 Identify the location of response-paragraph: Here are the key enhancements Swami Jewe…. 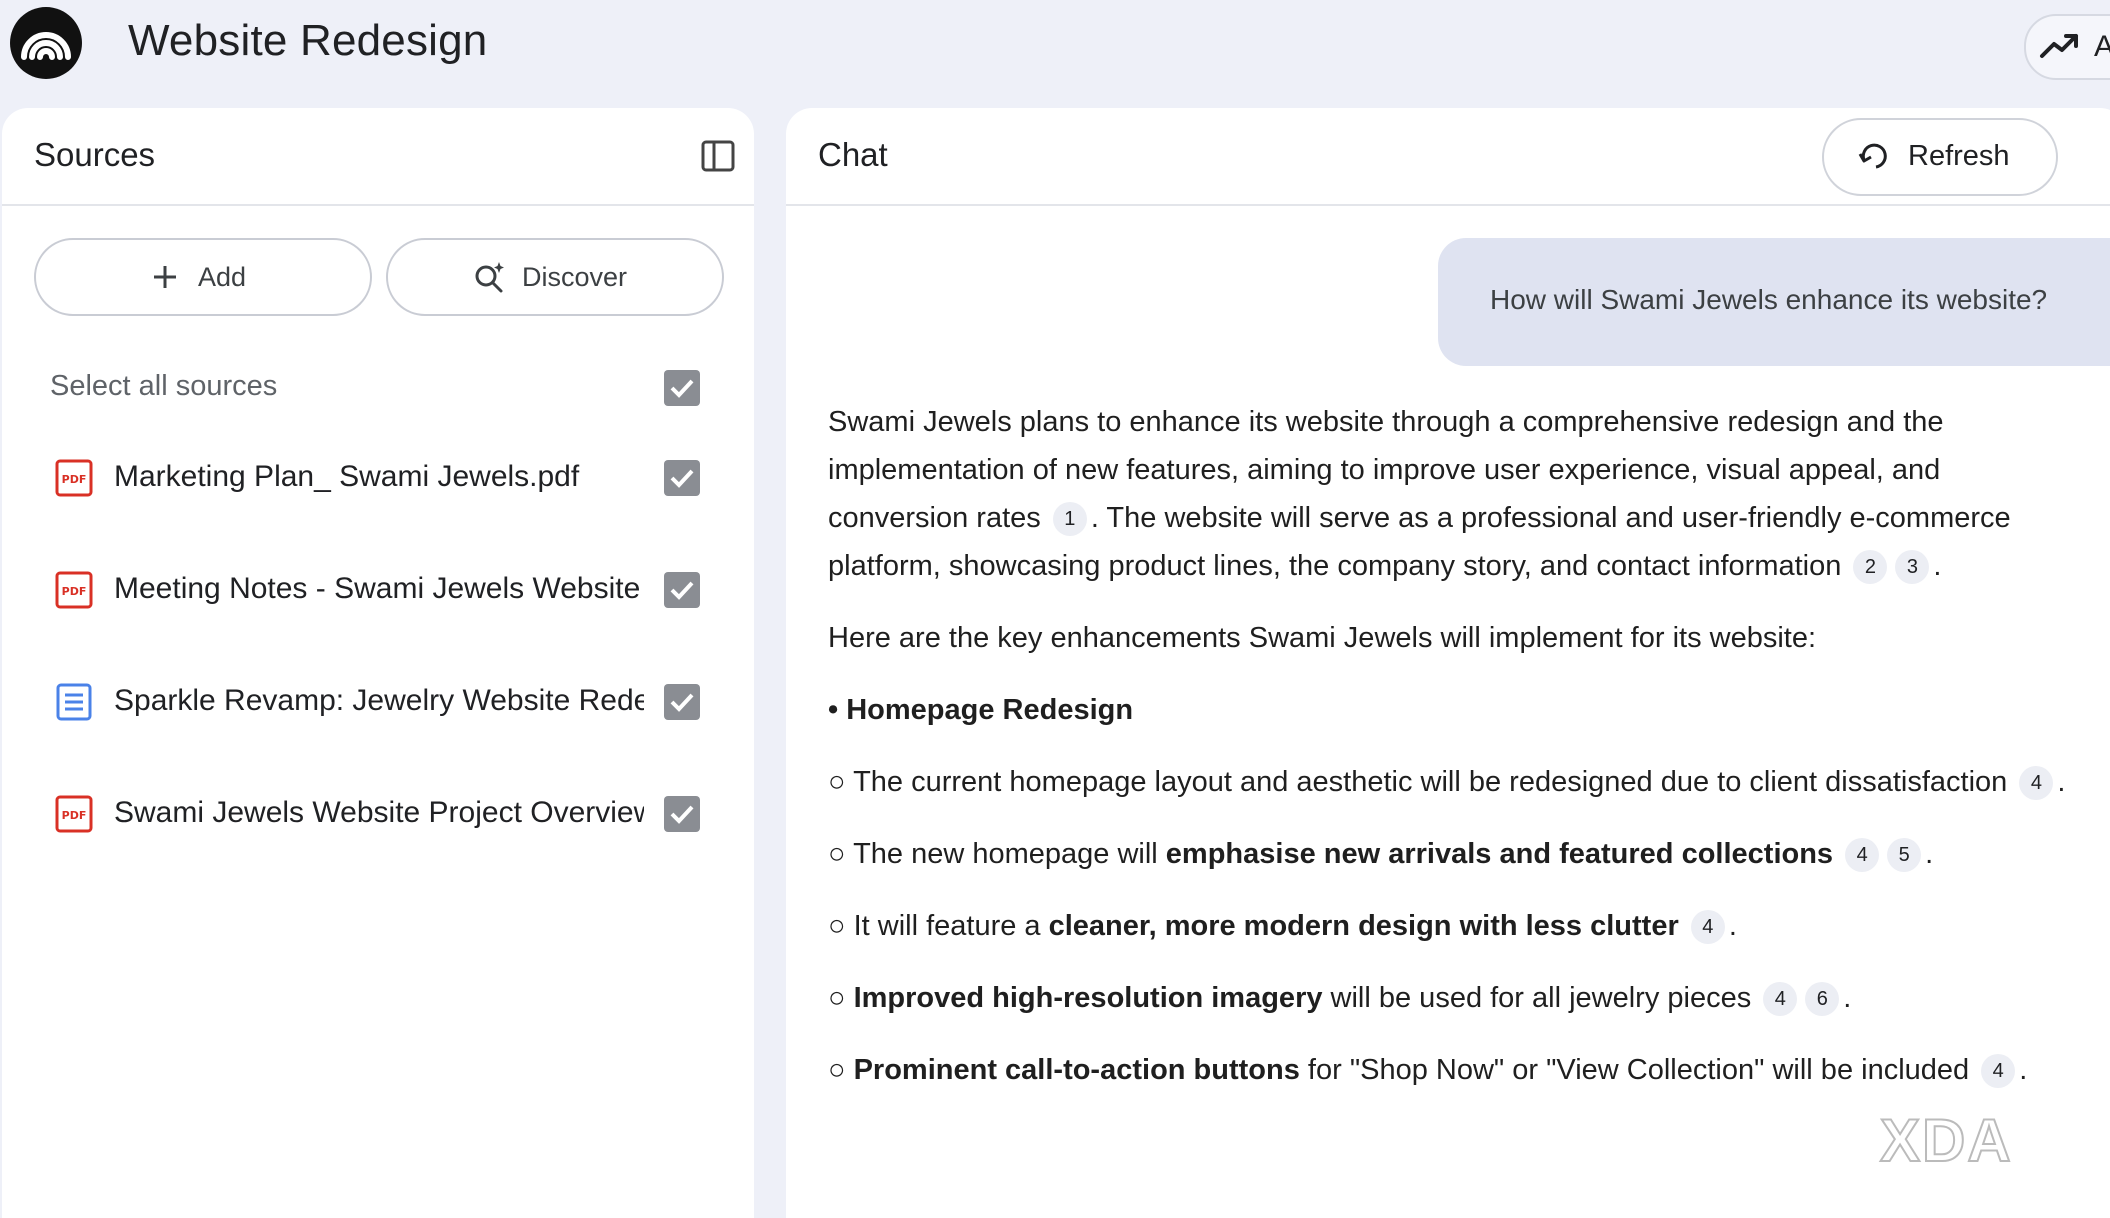
(1453, 638).